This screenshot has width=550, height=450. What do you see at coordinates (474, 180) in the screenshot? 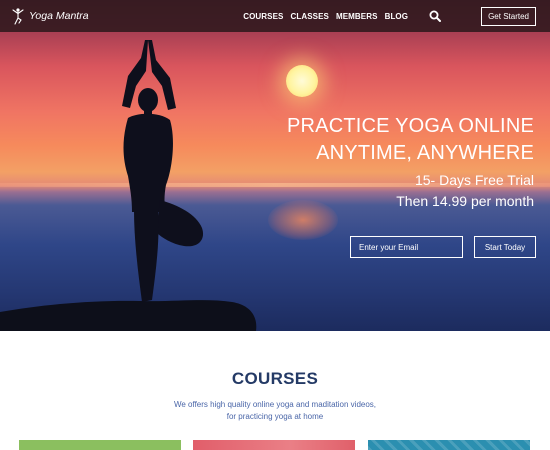
I see `hero-trial-text: 15- Days Free Trial` at bounding box center [474, 180].